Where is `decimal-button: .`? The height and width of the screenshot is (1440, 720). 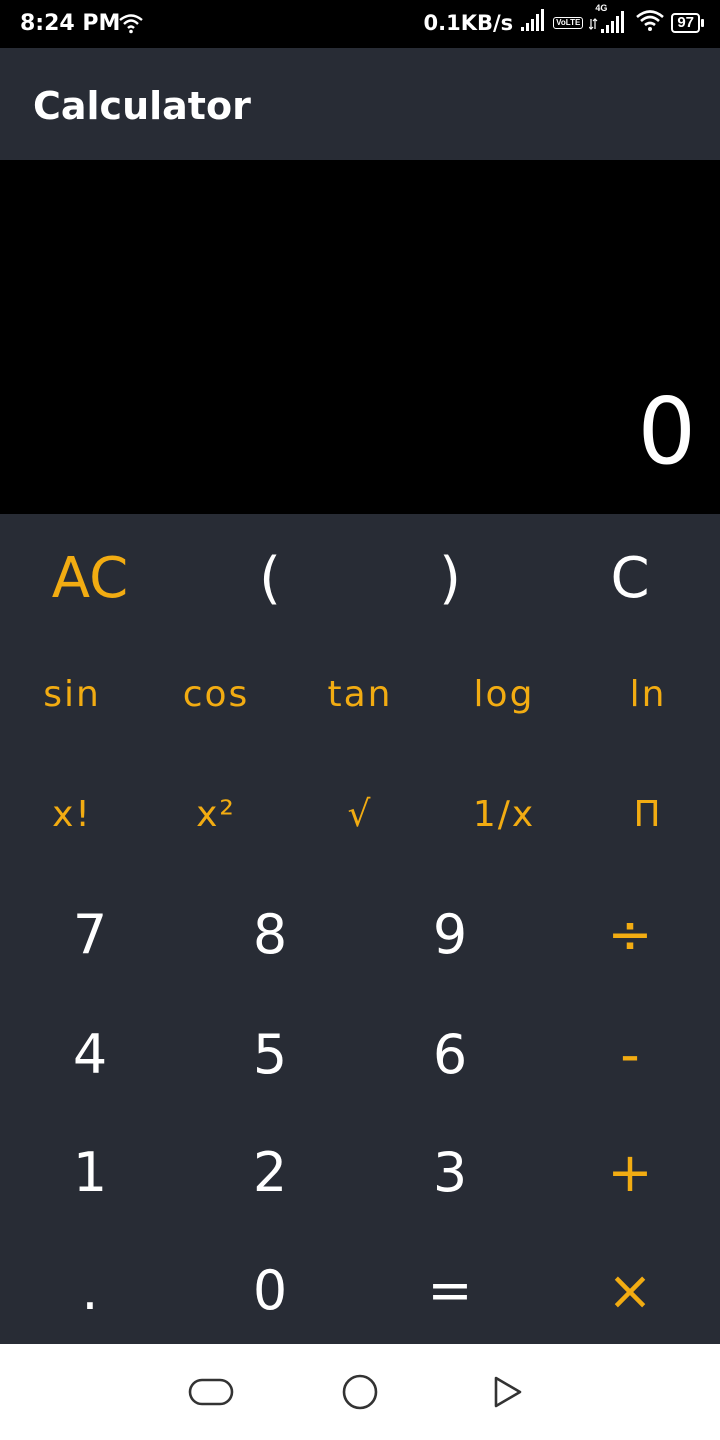
decimal-button: . is located at coordinates (90, 1290).